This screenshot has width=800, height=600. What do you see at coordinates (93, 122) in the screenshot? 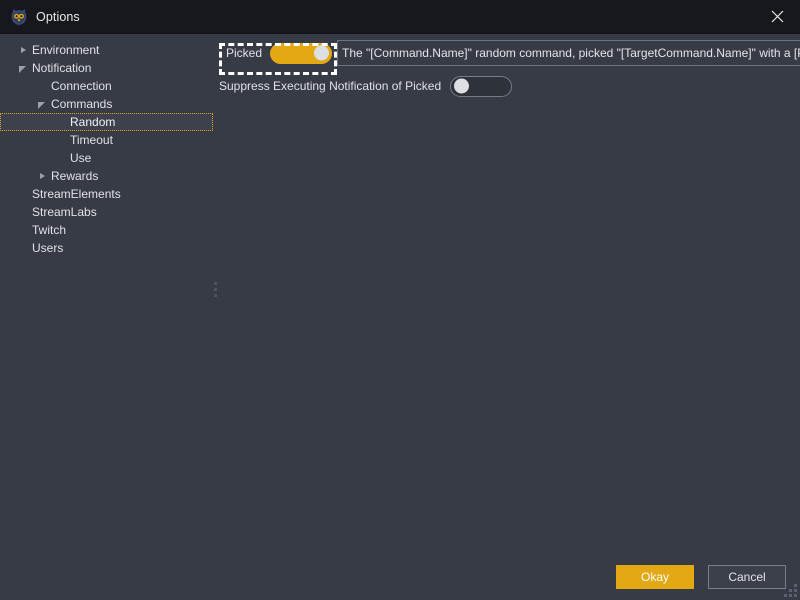
I see `sidebar-item-label: Random` at bounding box center [93, 122].